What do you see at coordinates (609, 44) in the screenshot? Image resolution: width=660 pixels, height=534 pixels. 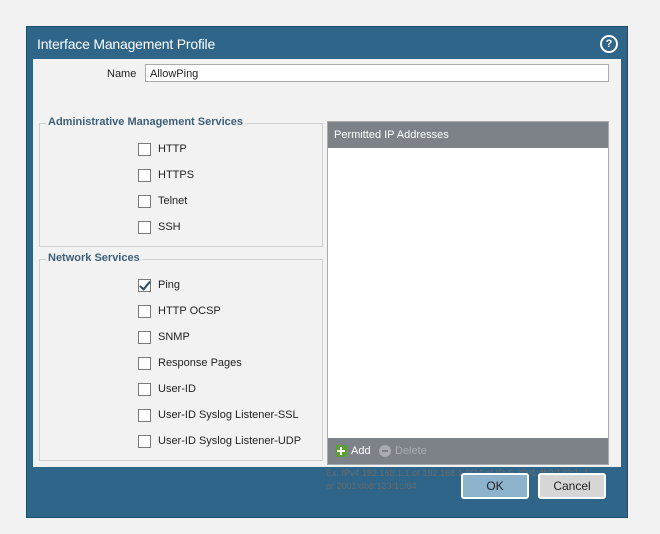 I see `help-icon: ?` at bounding box center [609, 44].